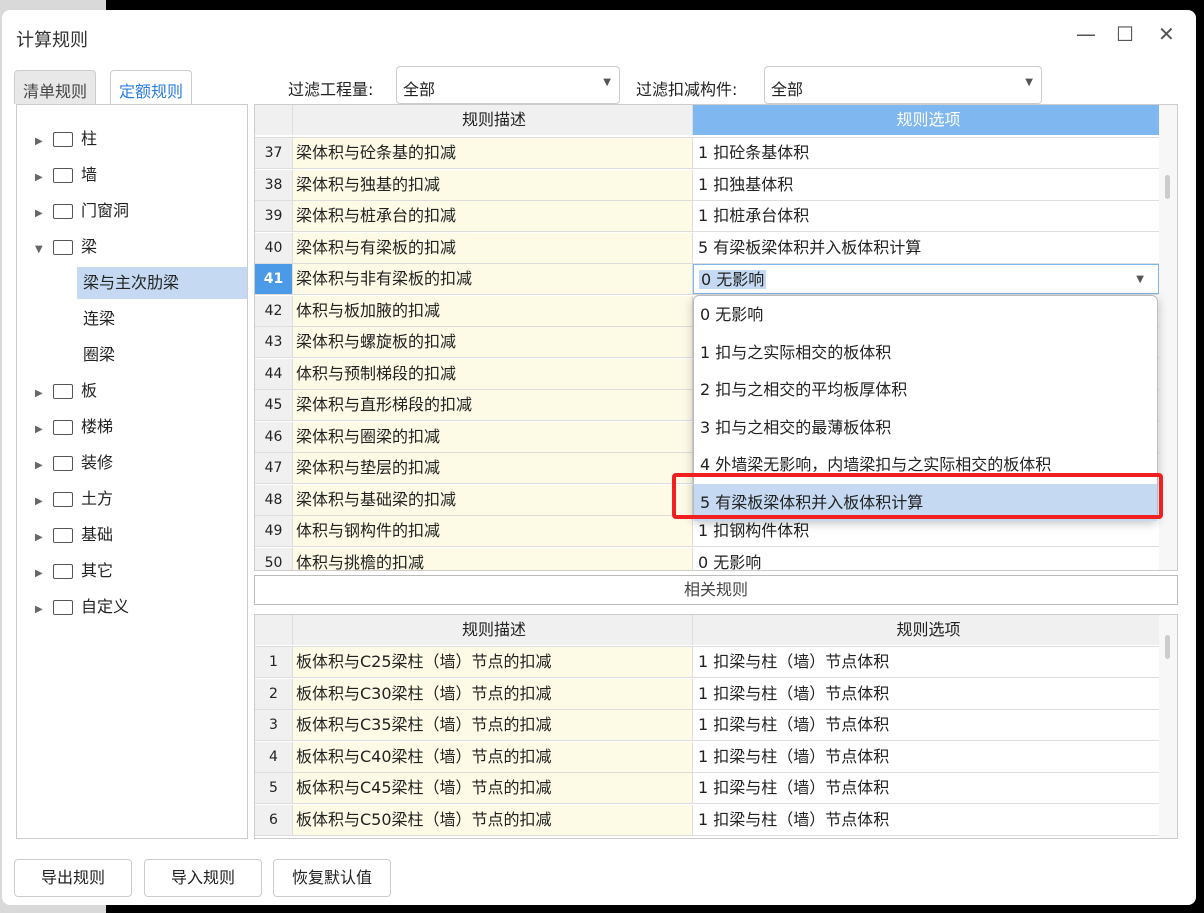  What do you see at coordinates (754, 152) in the screenshot?
I see `rule-option-value: 1 扣砼条基体积` at bounding box center [754, 152].